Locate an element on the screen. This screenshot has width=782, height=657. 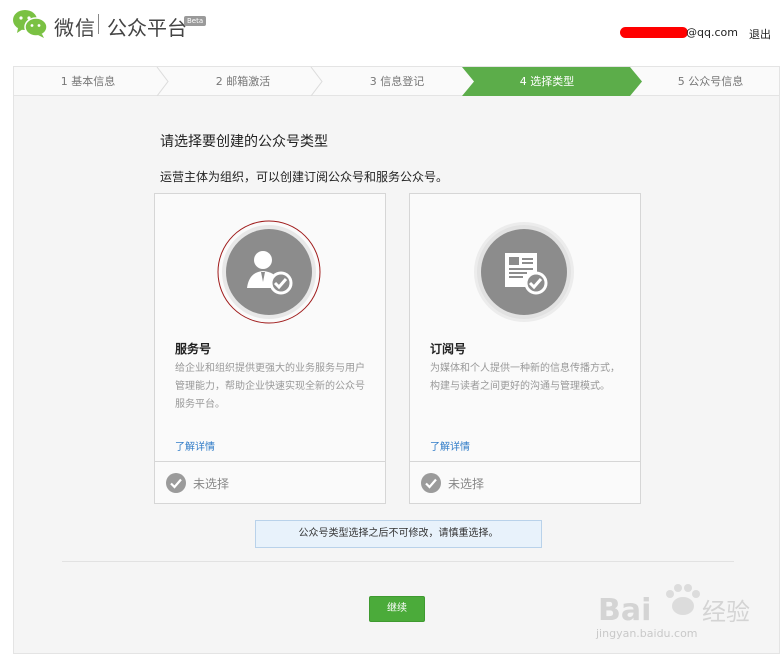
subscription-account-icon is located at coordinates (524, 272).